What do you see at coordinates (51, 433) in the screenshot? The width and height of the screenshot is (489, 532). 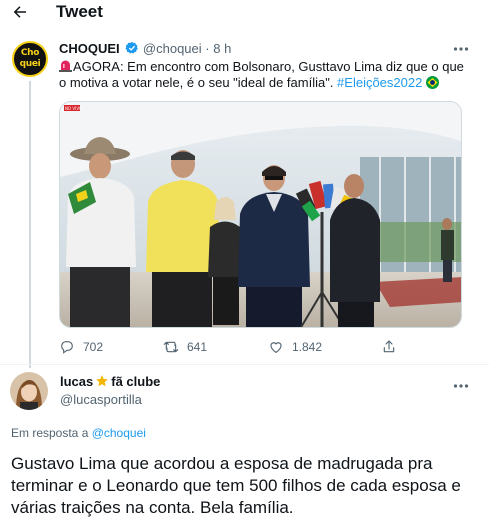 I see `replying-to-prefix: Em resposta a` at bounding box center [51, 433].